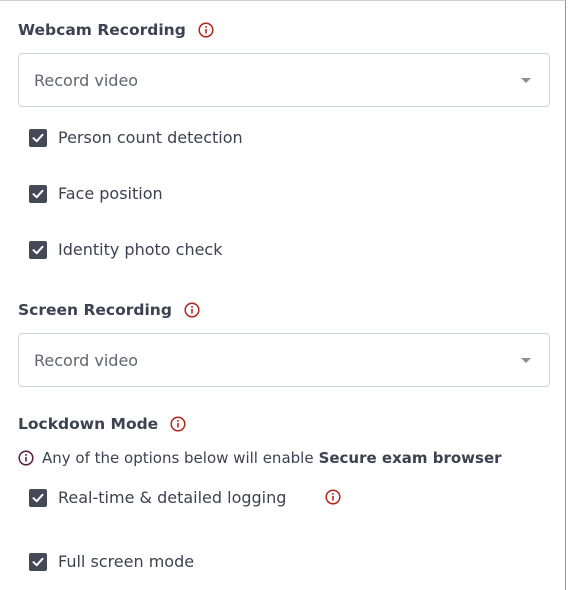  What do you see at coordinates (150, 137) in the screenshot?
I see `person-count-label: Person count detection` at bounding box center [150, 137].